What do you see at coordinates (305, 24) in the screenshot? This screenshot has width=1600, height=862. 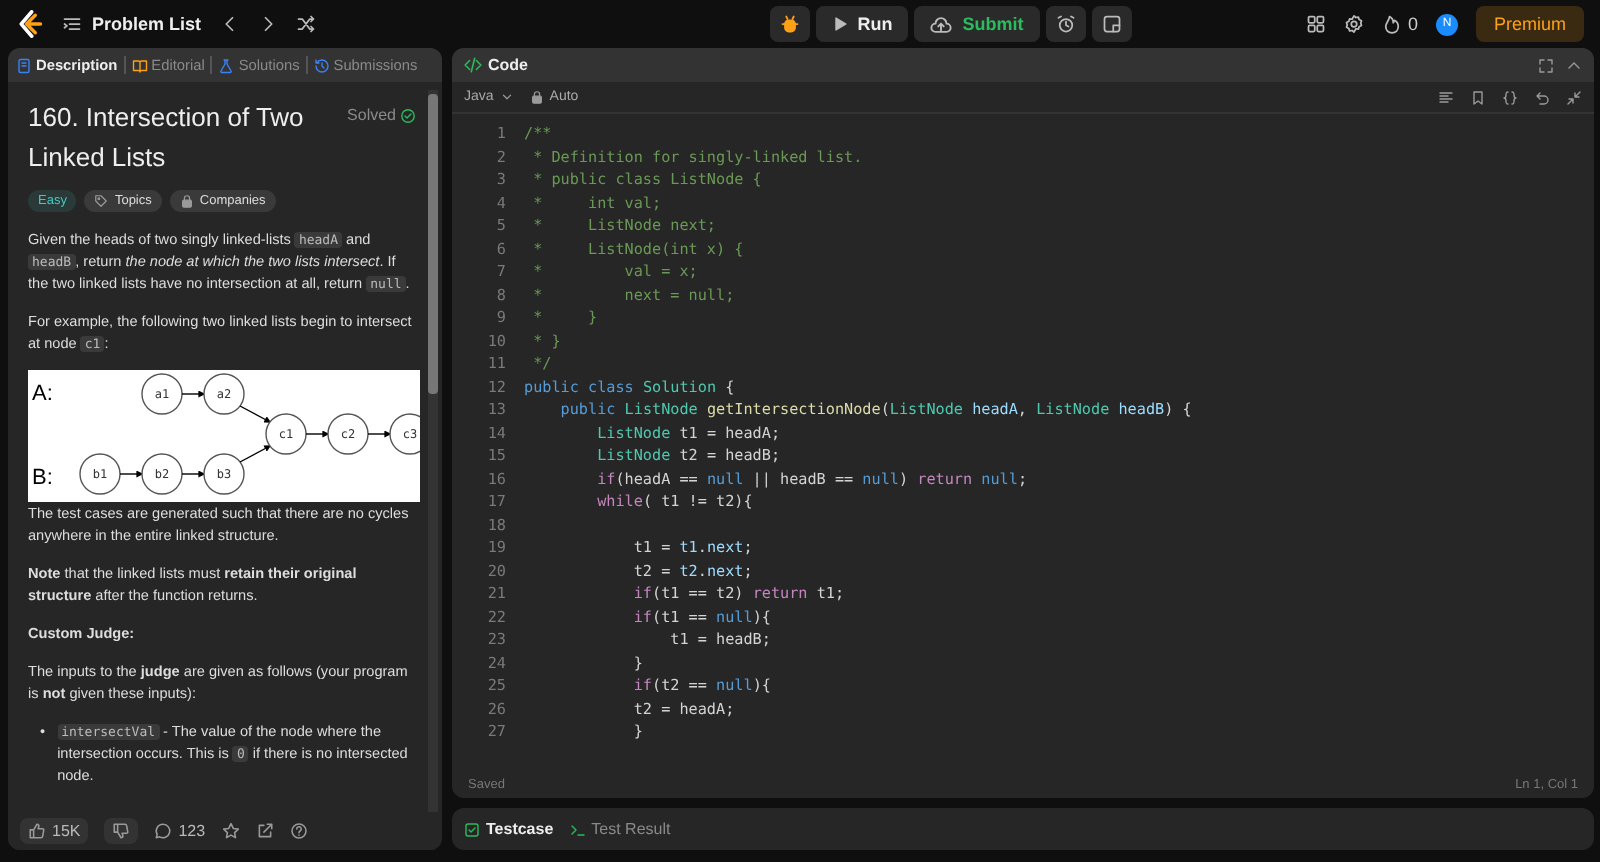 I see `shuffle-icon` at bounding box center [305, 24].